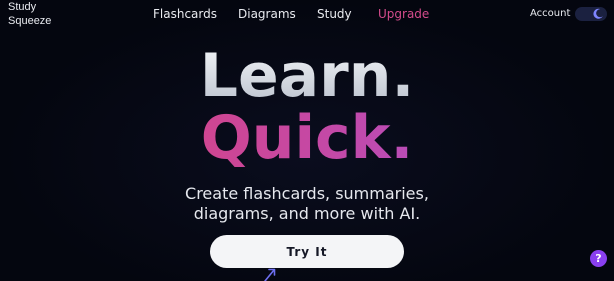  What do you see at coordinates (403, 14) in the screenshot?
I see `nav-item-upgrade: Upgrade` at bounding box center [403, 14].